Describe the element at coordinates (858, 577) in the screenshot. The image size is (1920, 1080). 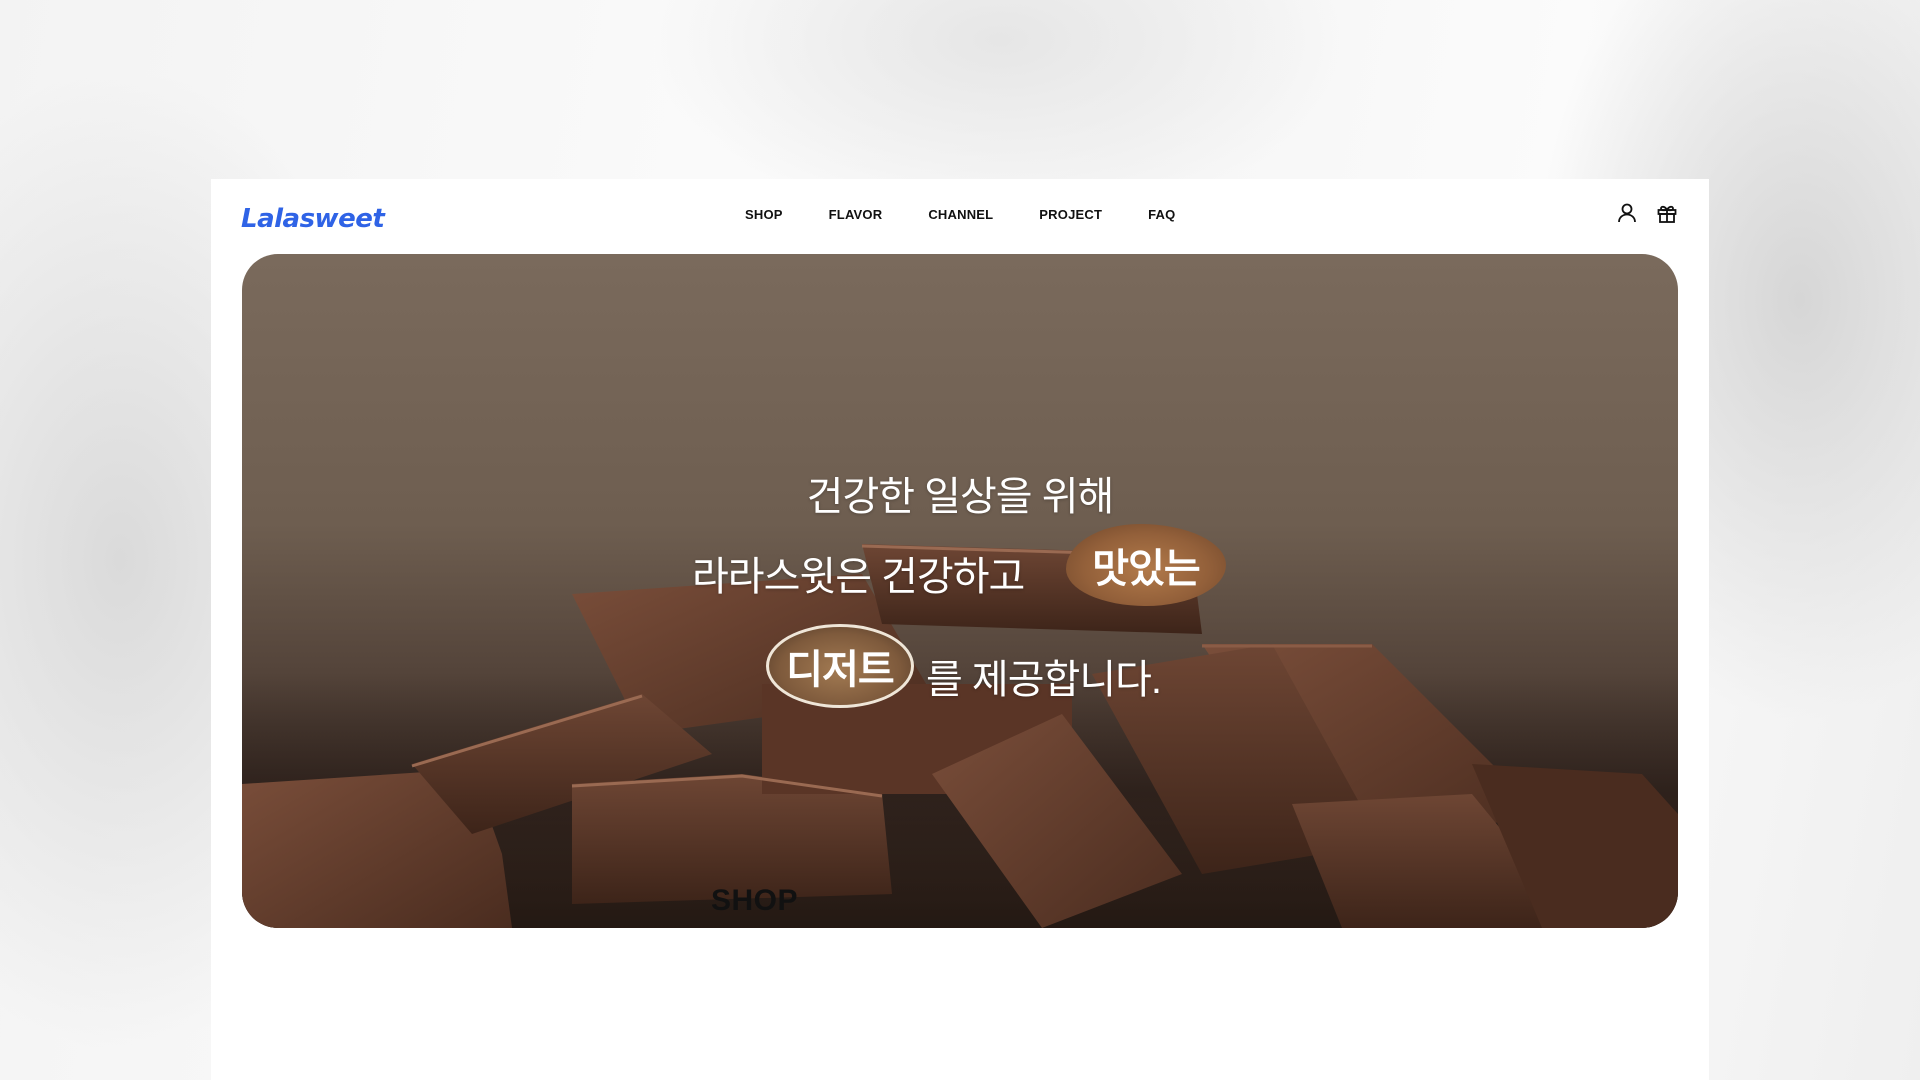
I see `hero-line-2: 라라스윗은 건강하고` at that location.